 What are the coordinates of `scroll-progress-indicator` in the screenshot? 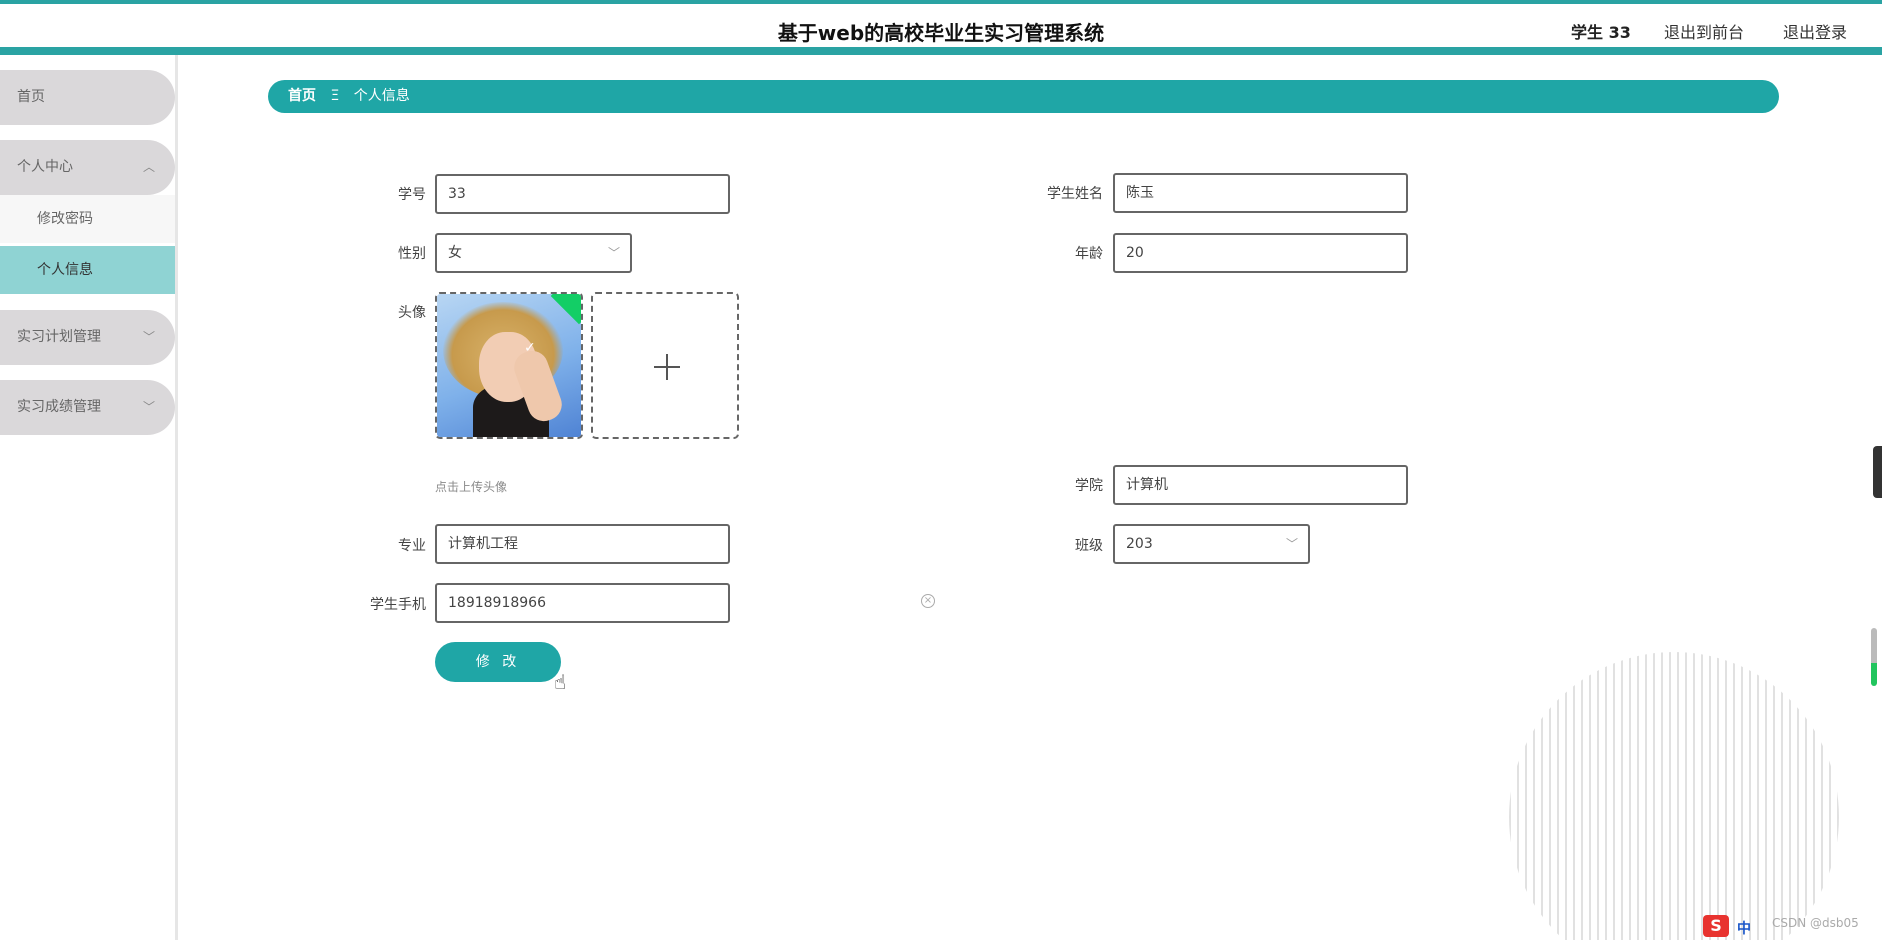 It's located at (1874, 657).